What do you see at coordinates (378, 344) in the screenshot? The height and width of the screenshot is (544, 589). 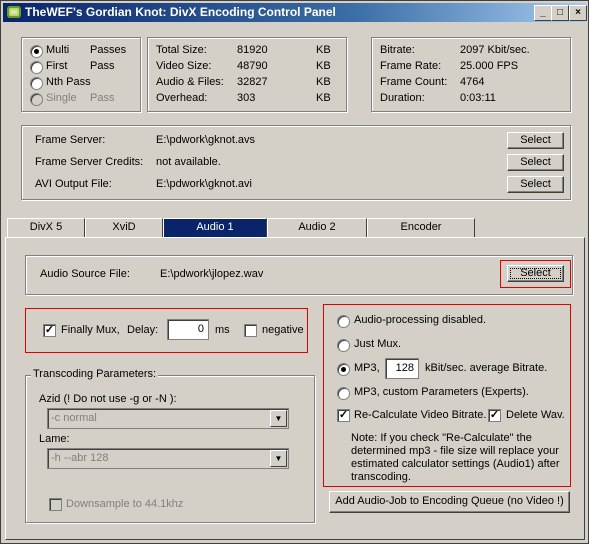 I see `just-mux-label: Just Mux.` at bounding box center [378, 344].